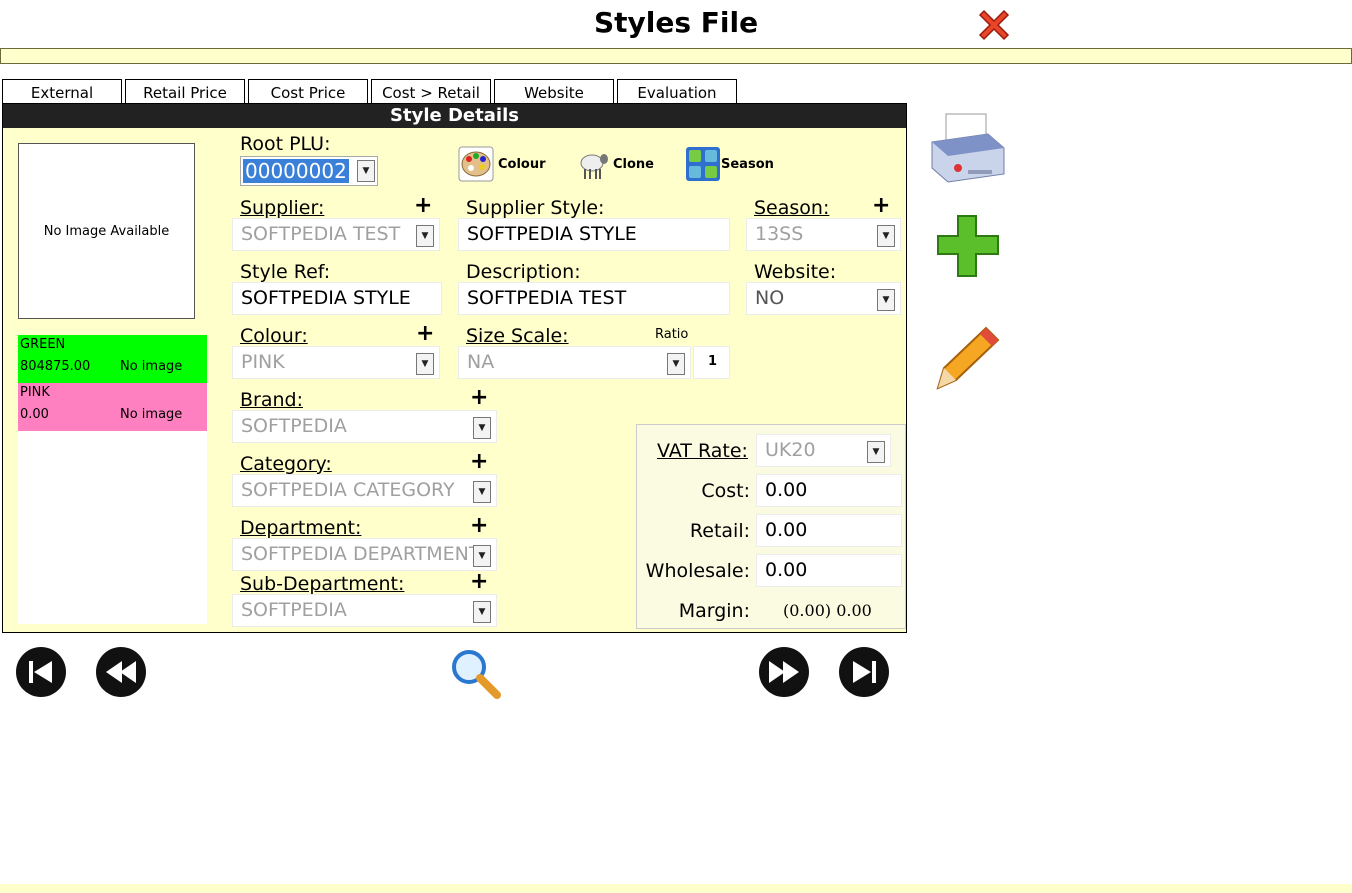 The height and width of the screenshot is (893, 1352). I want to click on tab-retail-price: Retail Price, so click(185, 91).